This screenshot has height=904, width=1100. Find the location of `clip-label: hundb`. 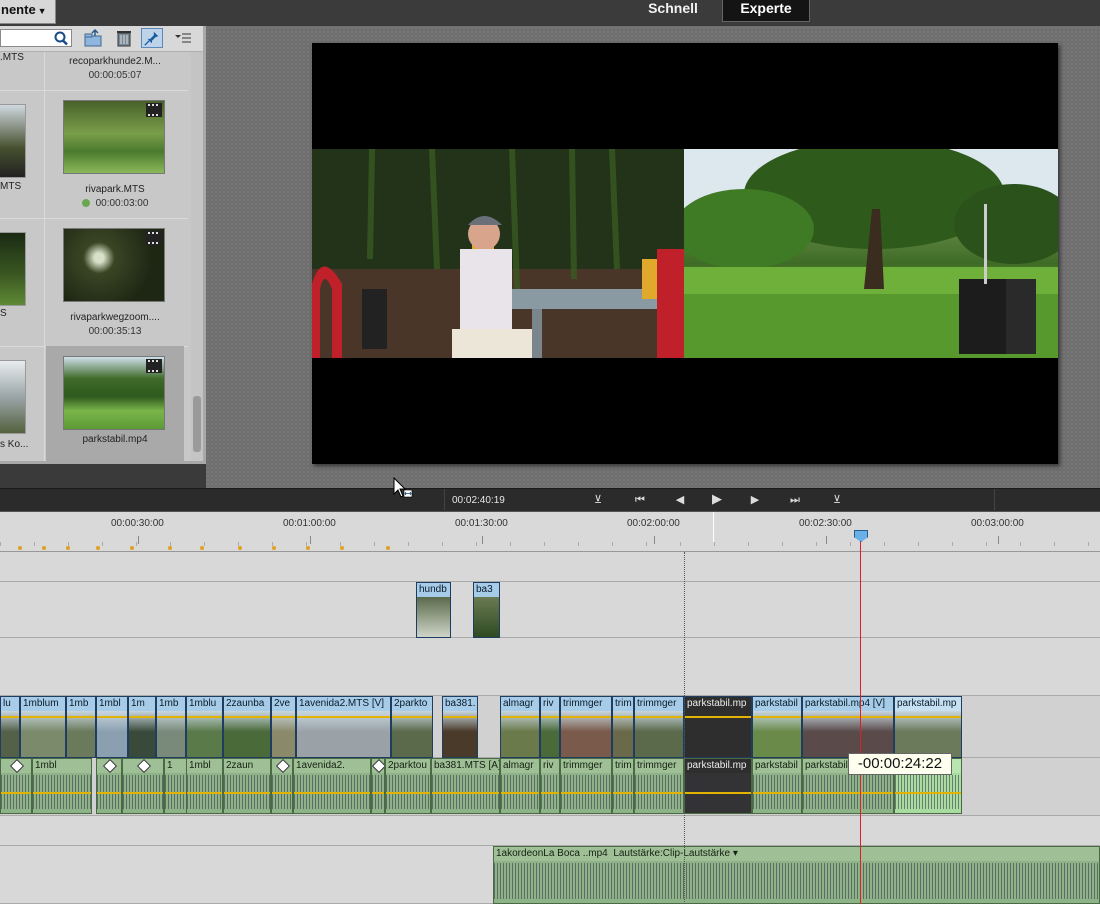

clip-label: hundb is located at coordinates (433, 590).